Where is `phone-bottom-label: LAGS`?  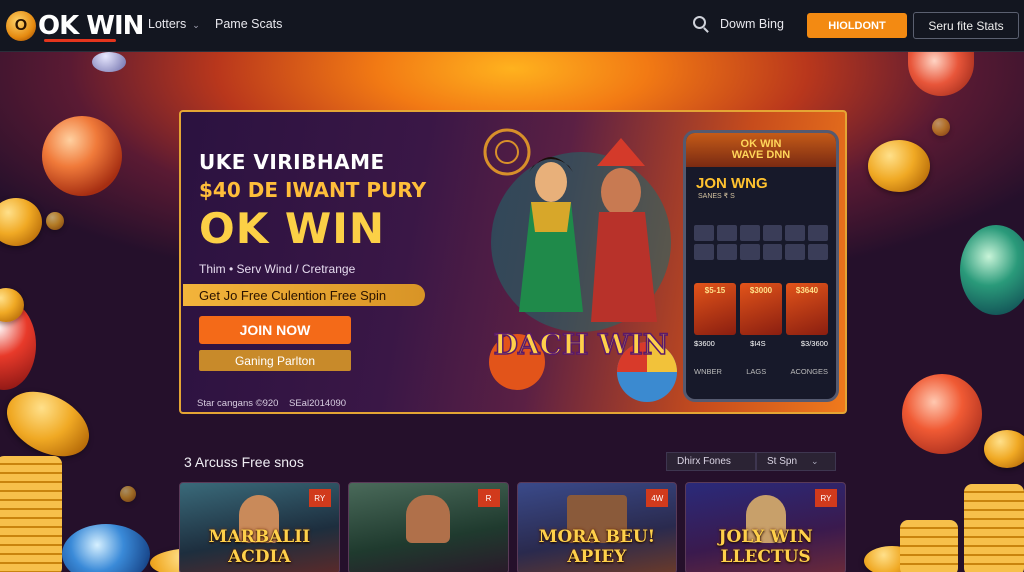
phone-bottom-label: LAGS is located at coordinates (756, 371).